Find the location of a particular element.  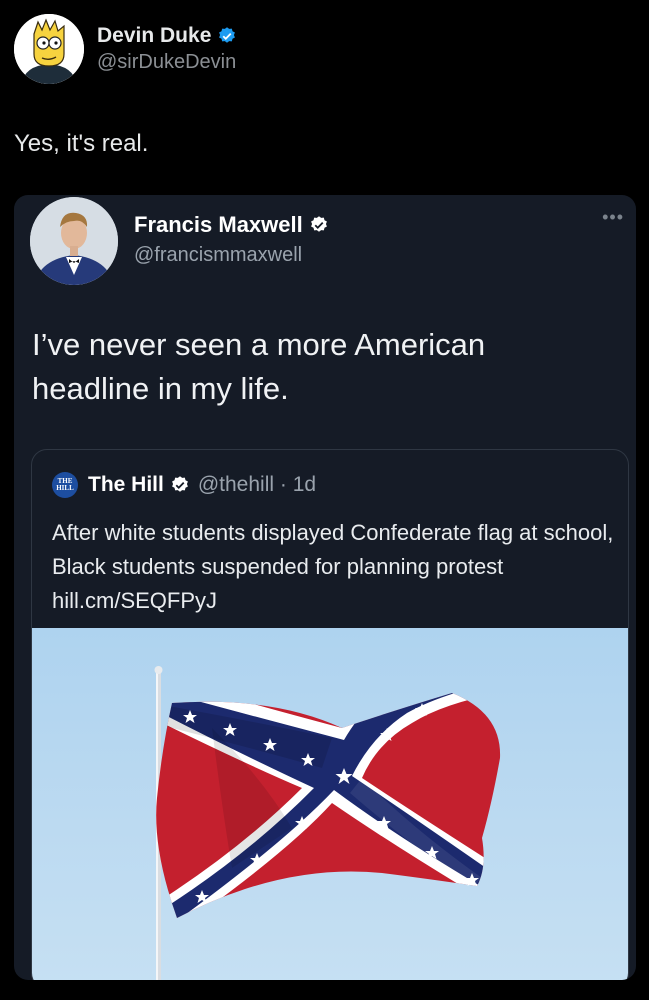

tweet-text: Yes, it's real. is located at coordinates (81, 143).